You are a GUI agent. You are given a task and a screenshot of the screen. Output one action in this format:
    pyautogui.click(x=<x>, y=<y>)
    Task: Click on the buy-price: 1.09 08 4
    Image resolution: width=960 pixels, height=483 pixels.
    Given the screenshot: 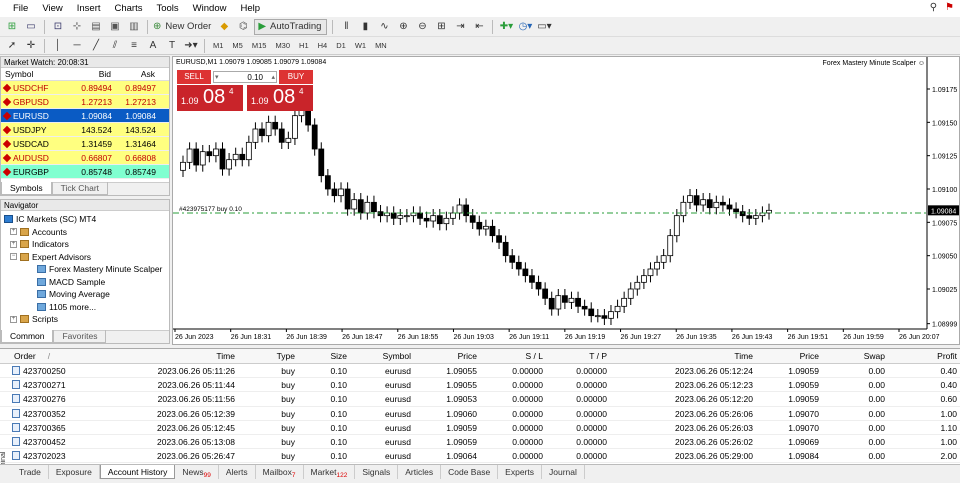 What is the action you would take?
    pyautogui.click(x=280, y=98)
    